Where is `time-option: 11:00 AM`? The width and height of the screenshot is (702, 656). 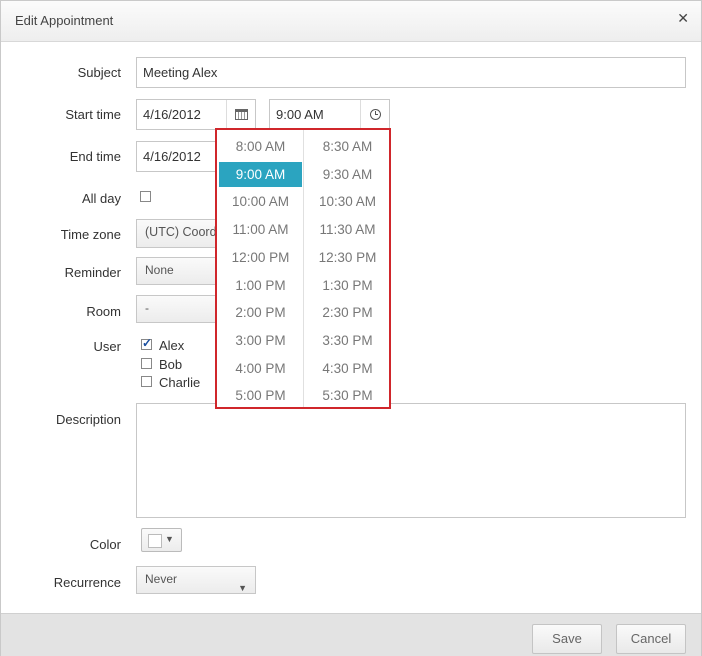 time-option: 11:00 AM is located at coordinates (260, 229).